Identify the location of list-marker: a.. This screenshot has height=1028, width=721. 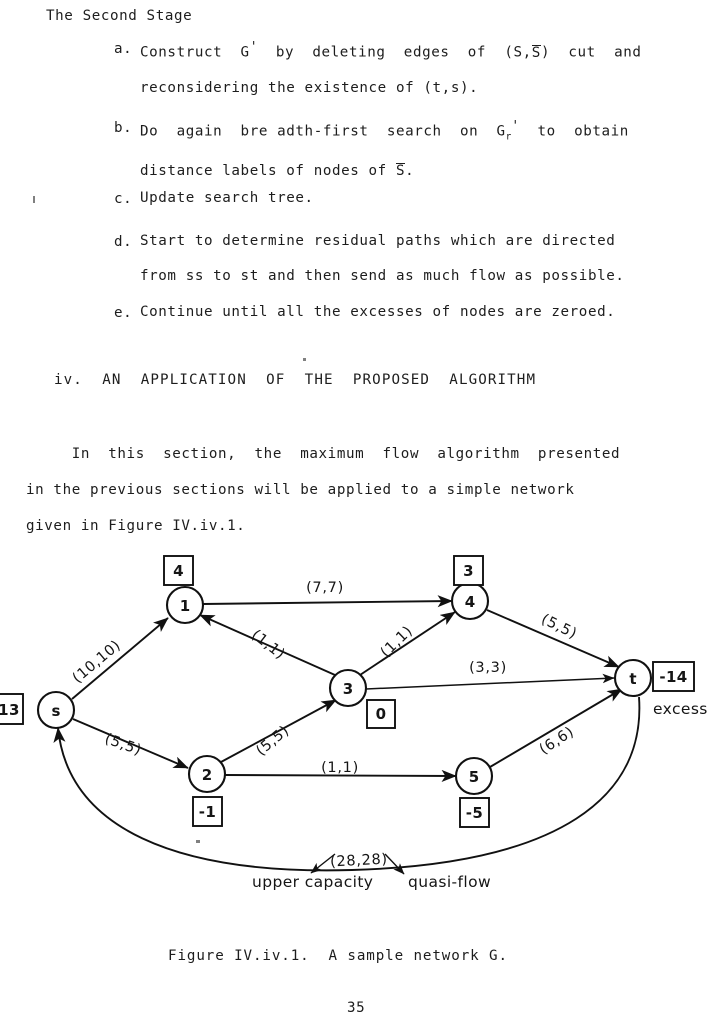
(123, 49).